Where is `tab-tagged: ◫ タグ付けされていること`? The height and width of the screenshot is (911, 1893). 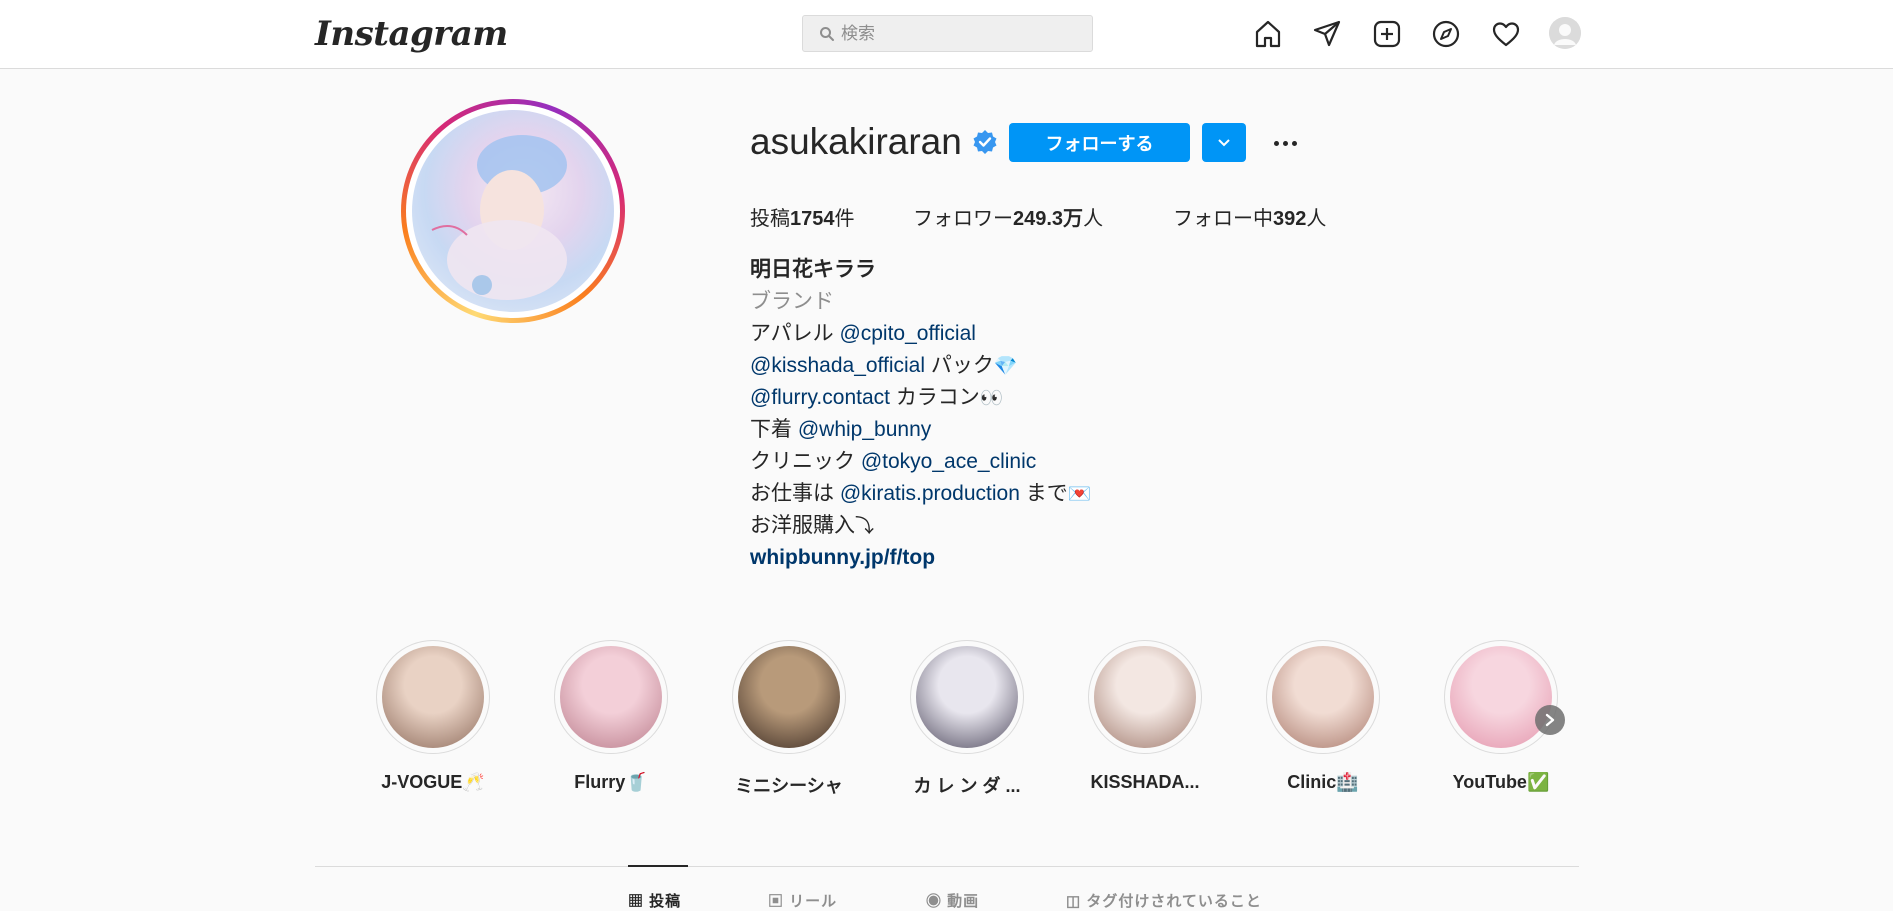
tab-tagged: ◫ タグ付けされていること is located at coordinates (1164, 900).